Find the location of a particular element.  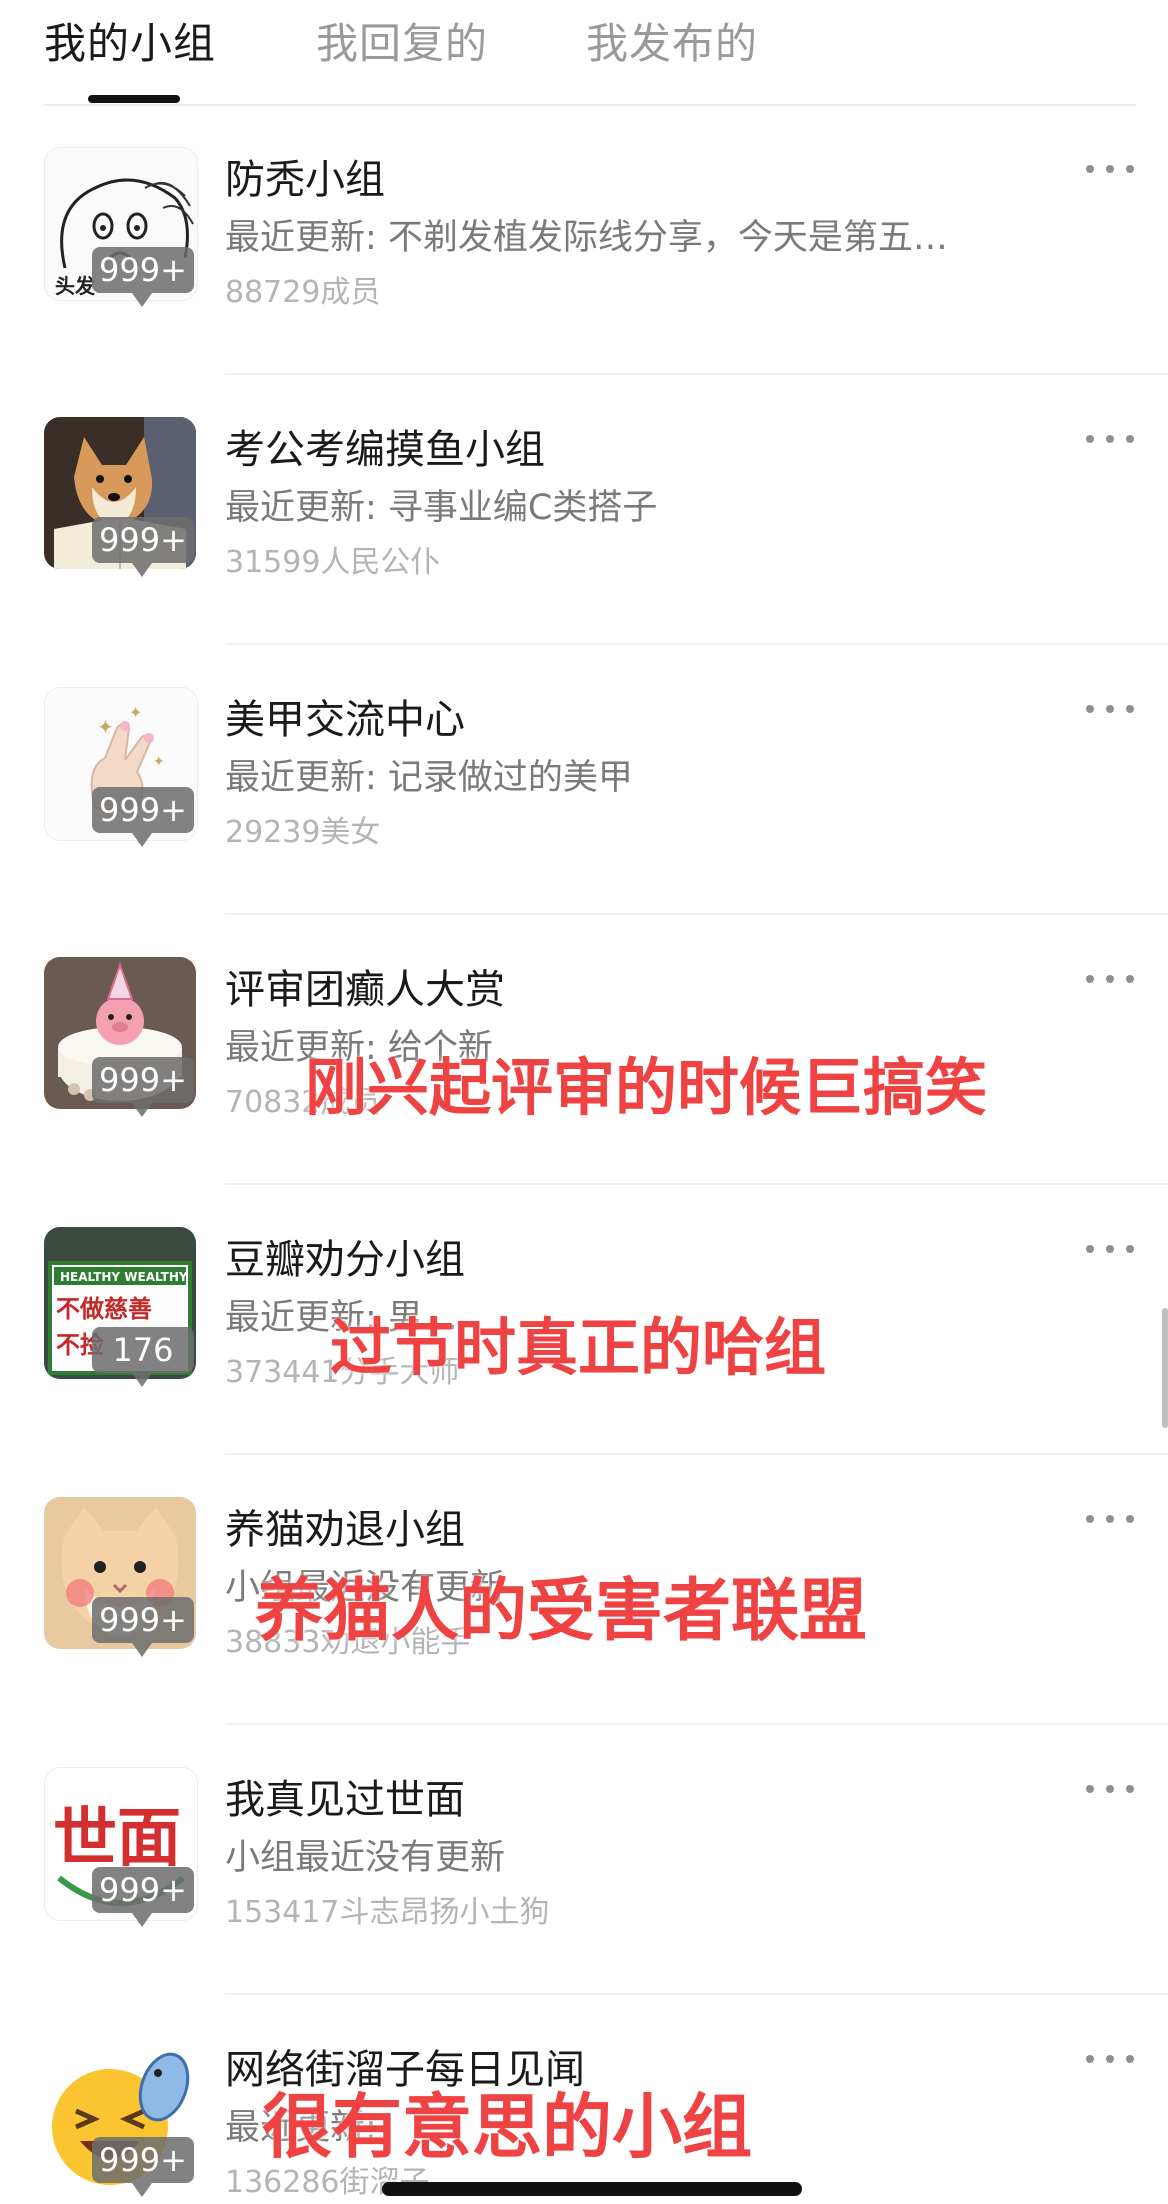

group-item-kaogong: 999+ 考公考编摸鱼小组 最近更新: 寻事业编C类搭子 31599人民公仆 is located at coordinates (584, 510).